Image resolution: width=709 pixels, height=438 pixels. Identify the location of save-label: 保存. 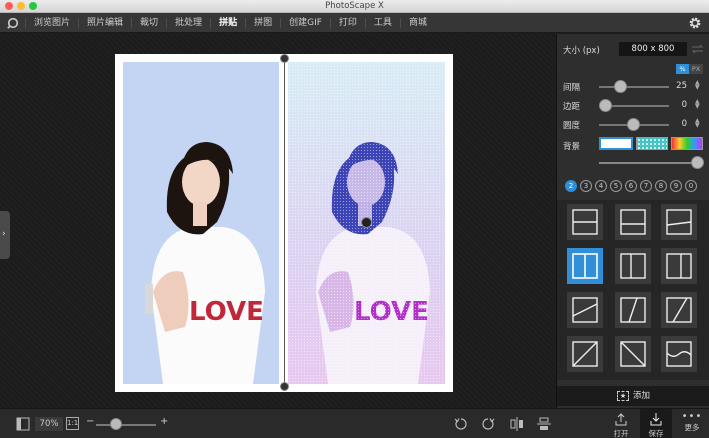
(656, 433).